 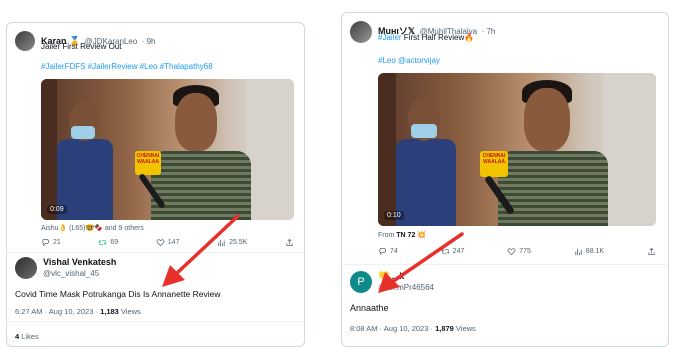 What do you see at coordinates (388, 251) in the screenshot?
I see `reply-button: 74` at bounding box center [388, 251].